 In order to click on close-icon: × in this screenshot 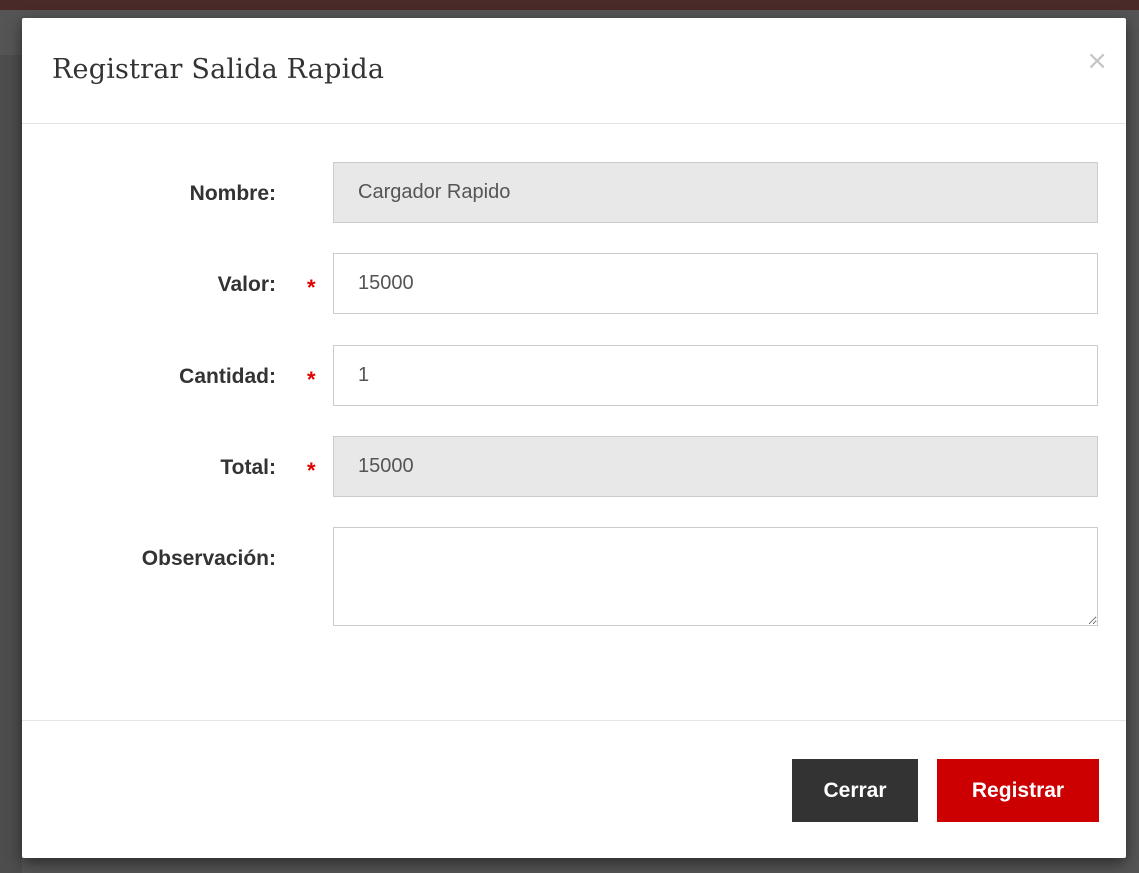, I will do `click(1097, 61)`.